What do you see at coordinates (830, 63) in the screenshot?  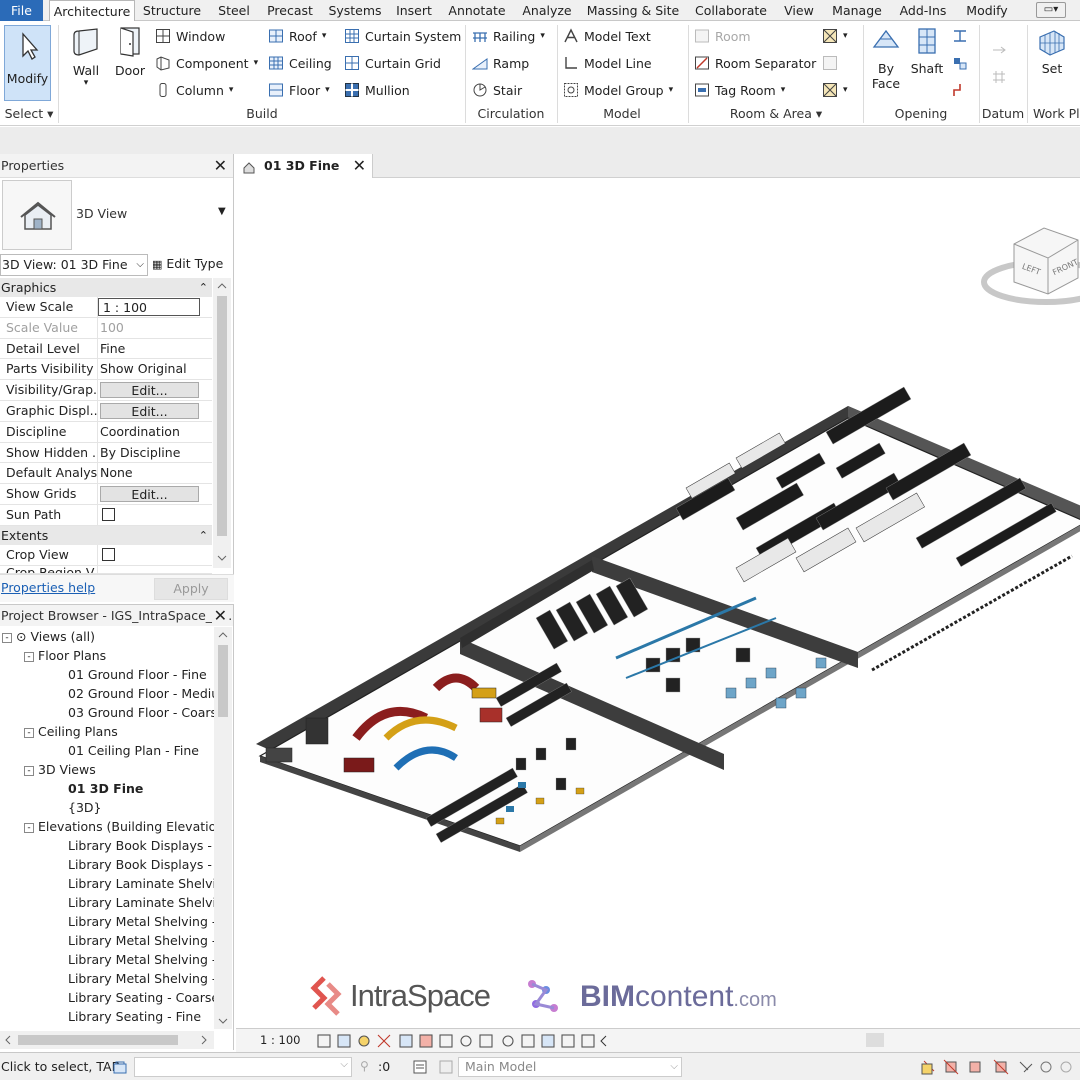 I see `area-boundary-button` at bounding box center [830, 63].